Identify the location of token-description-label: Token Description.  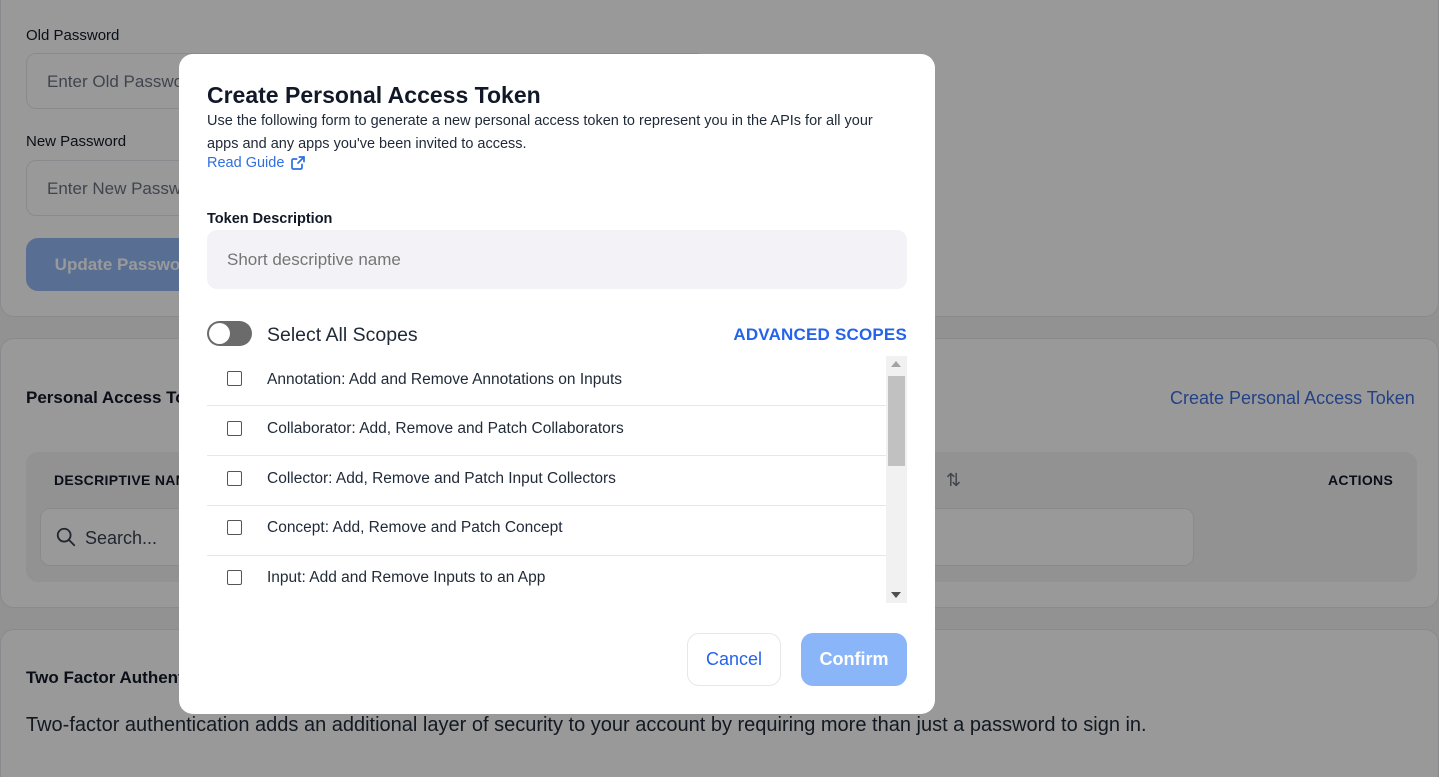
(270, 219).